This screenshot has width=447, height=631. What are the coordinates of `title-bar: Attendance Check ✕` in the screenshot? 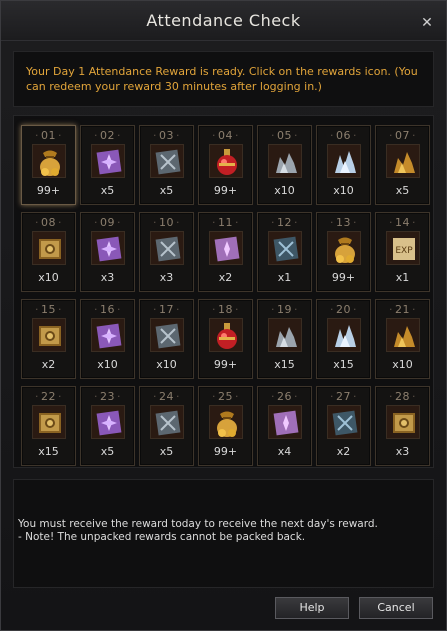 It's located at (223, 21).